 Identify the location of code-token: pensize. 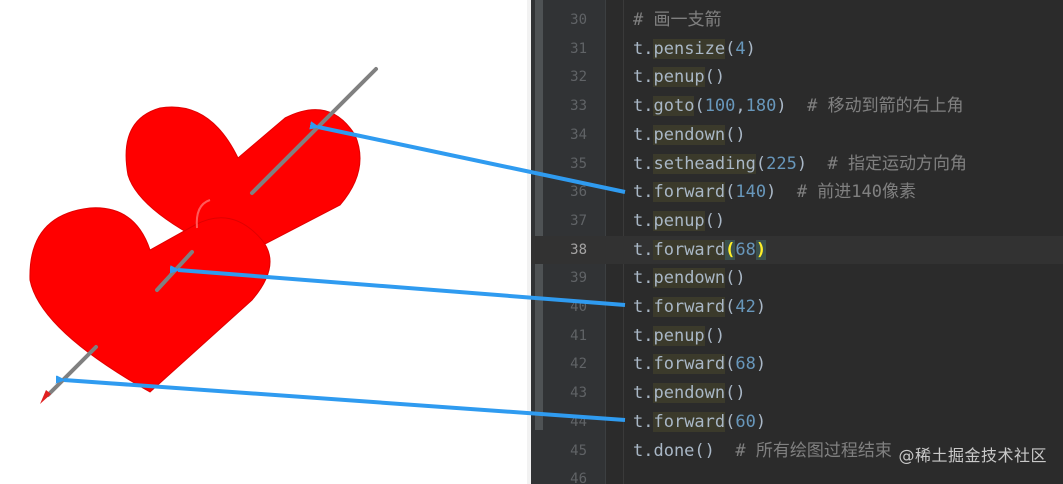
(689, 48).